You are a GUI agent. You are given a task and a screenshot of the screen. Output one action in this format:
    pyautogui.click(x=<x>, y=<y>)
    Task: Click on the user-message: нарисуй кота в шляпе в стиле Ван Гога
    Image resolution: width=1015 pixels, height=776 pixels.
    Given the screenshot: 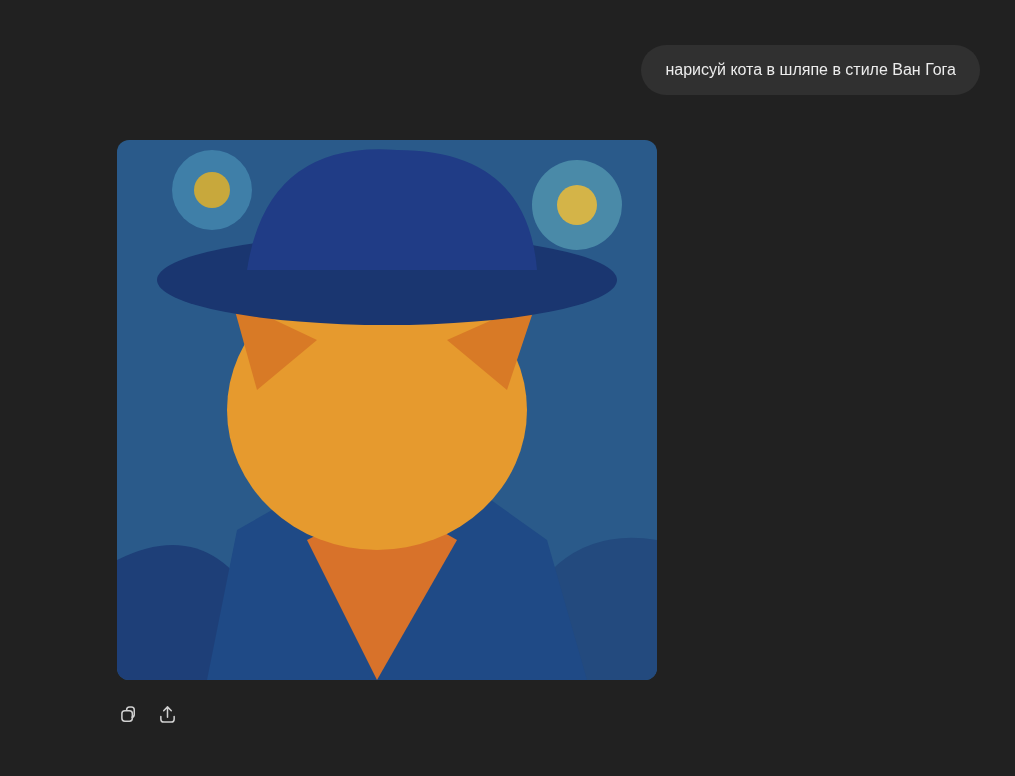 What is the action you would take?
    pyautogui.click(x=810, y=70)
    